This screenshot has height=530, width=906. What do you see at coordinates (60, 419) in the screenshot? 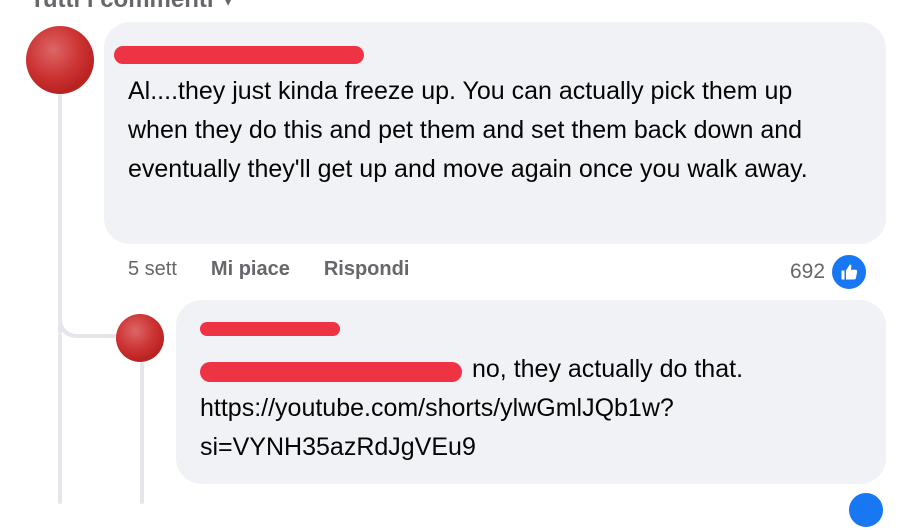
I see `thread-line-main-continued` at bounding box center [60, 419].